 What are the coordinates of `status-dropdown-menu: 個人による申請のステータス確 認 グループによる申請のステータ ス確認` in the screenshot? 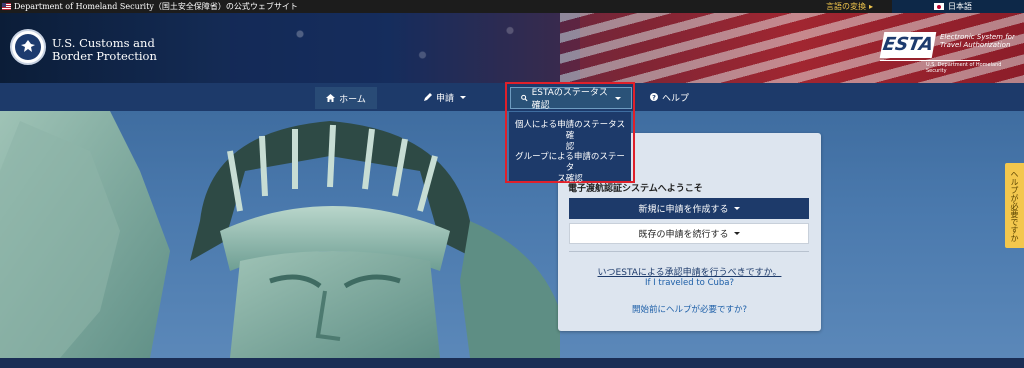 It's located at (570, 148).